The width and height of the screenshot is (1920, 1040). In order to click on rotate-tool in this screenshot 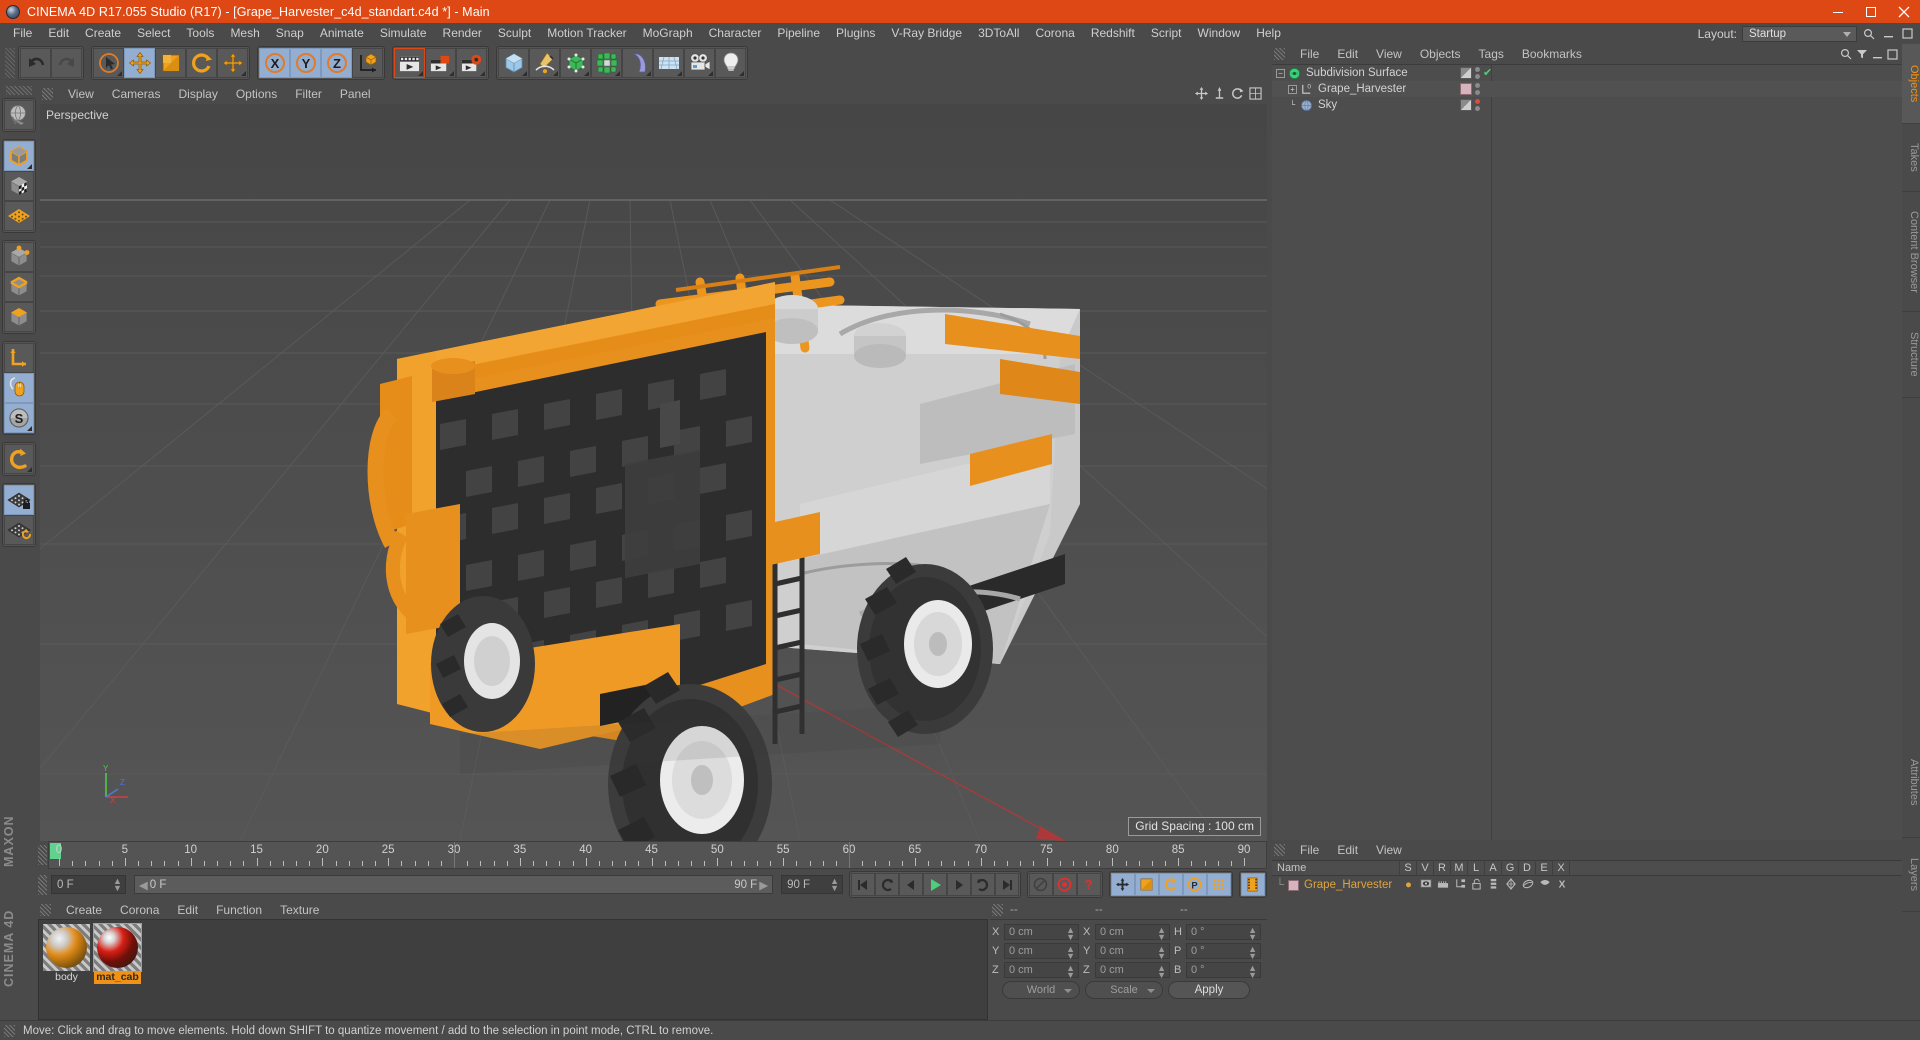, I will do `click(201, 63)`.